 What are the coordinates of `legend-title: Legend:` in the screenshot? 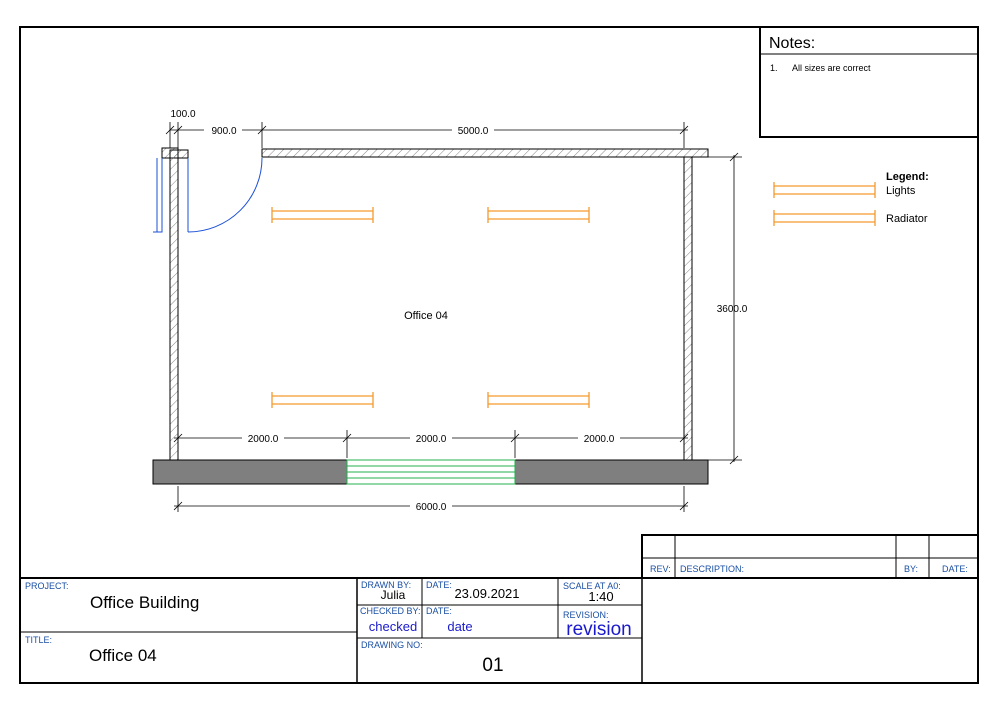 It's located at (907, 177).